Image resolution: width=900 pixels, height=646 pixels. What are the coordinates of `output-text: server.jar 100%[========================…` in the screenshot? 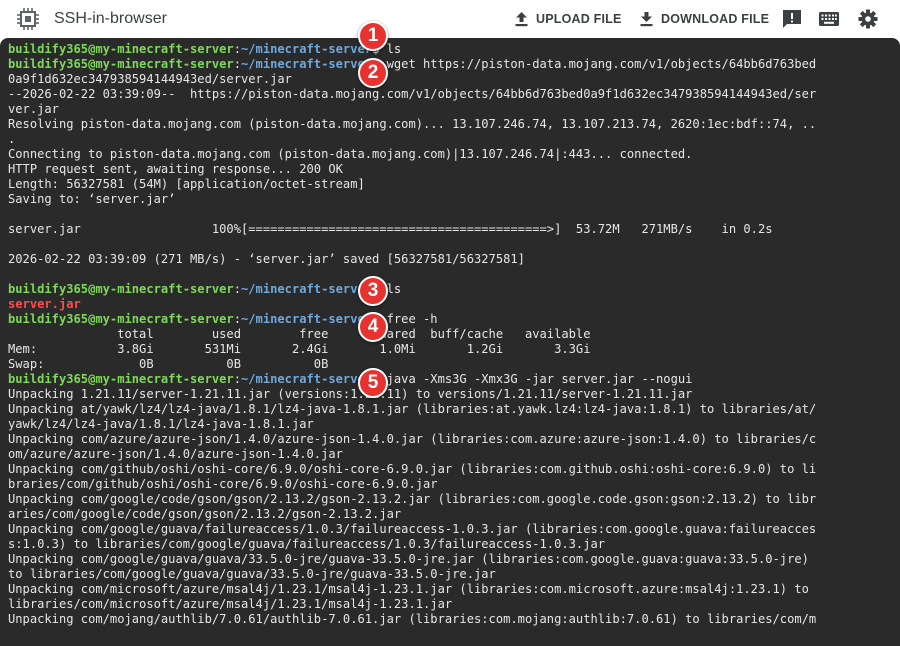 It's located at (390, 229).